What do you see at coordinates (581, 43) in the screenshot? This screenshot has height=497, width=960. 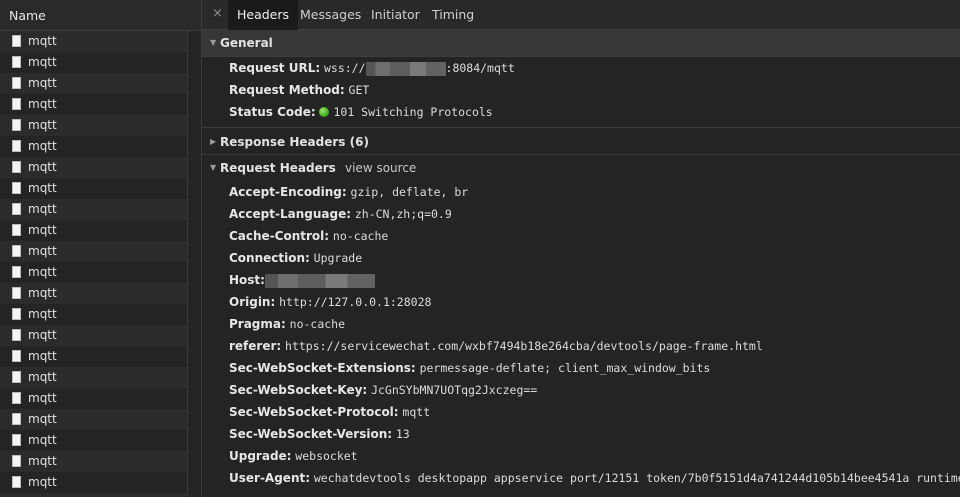 I see `general-section-header: ▼ General` at bounding box center [581, 43].